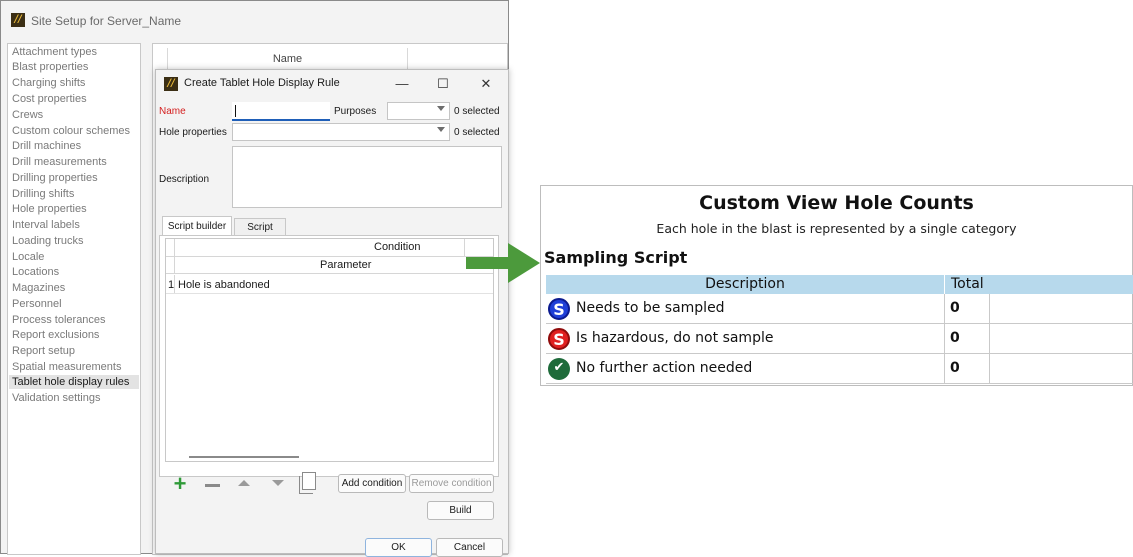 The width and height of the screenshot is (1133, 557). I want to click on category-item: Custom colour schemes, so click(71, 131).